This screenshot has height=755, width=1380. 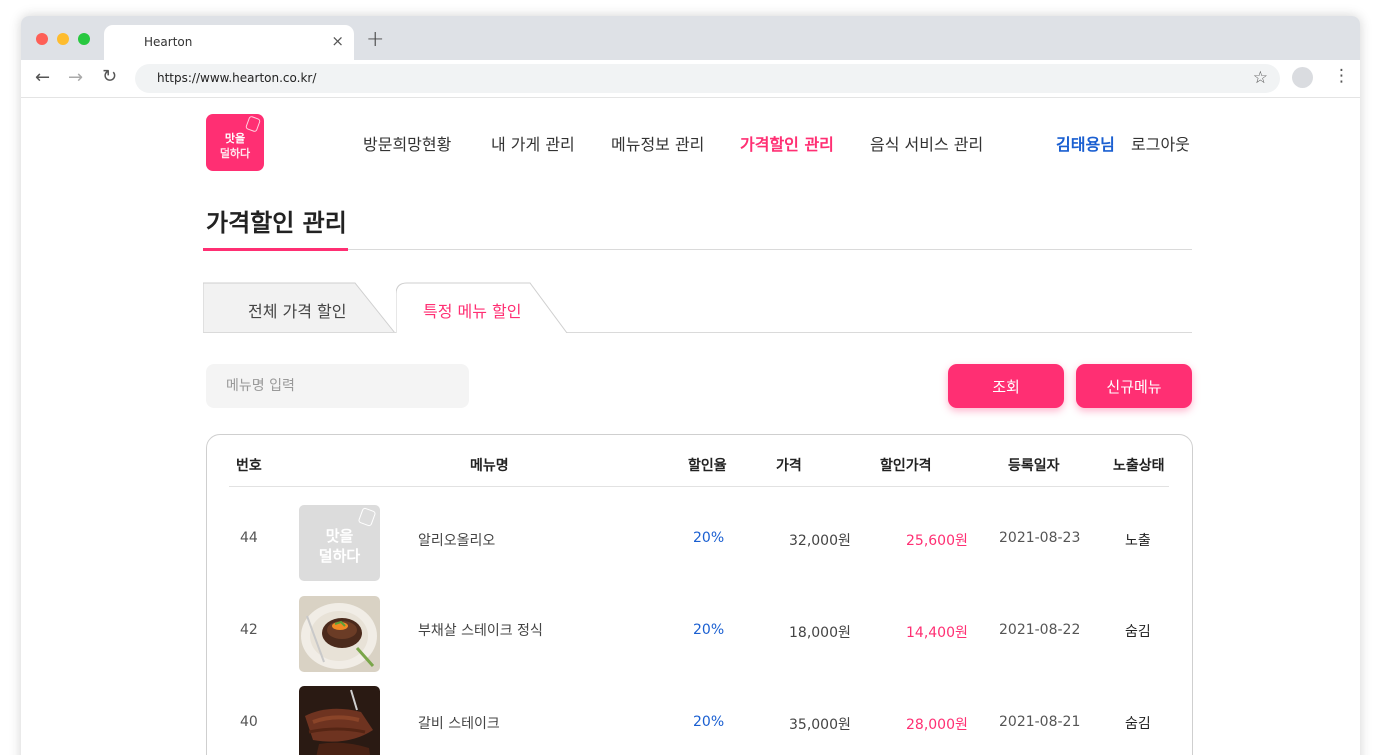 I want to click on nav-item-food-service: 음식 서비스 관리, so click(x=926, y=143).